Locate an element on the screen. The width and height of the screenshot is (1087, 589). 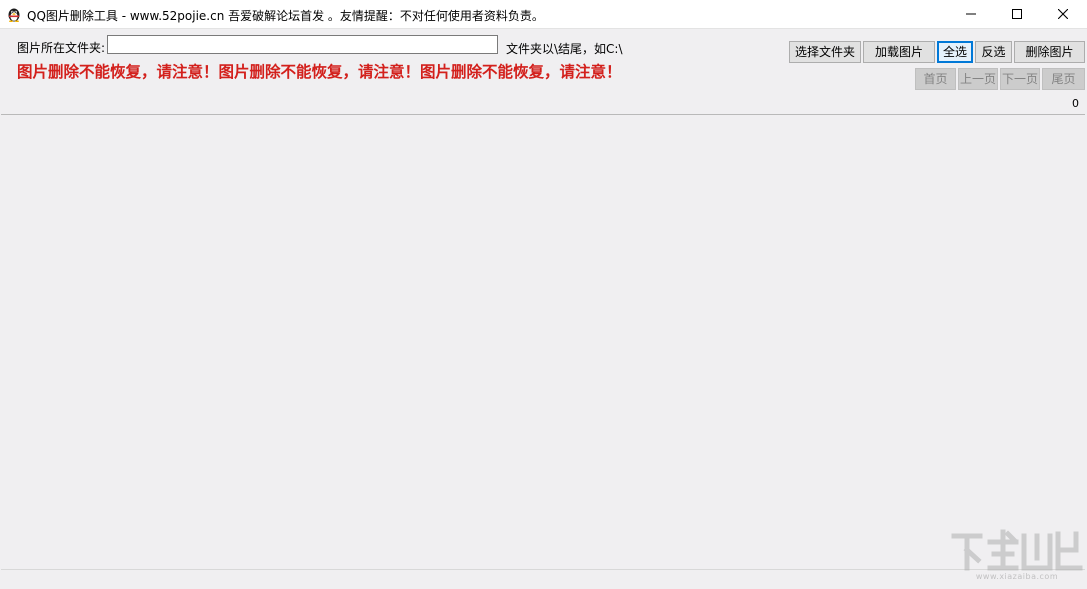
maximize-icon is located at coordinates (1017, 14).